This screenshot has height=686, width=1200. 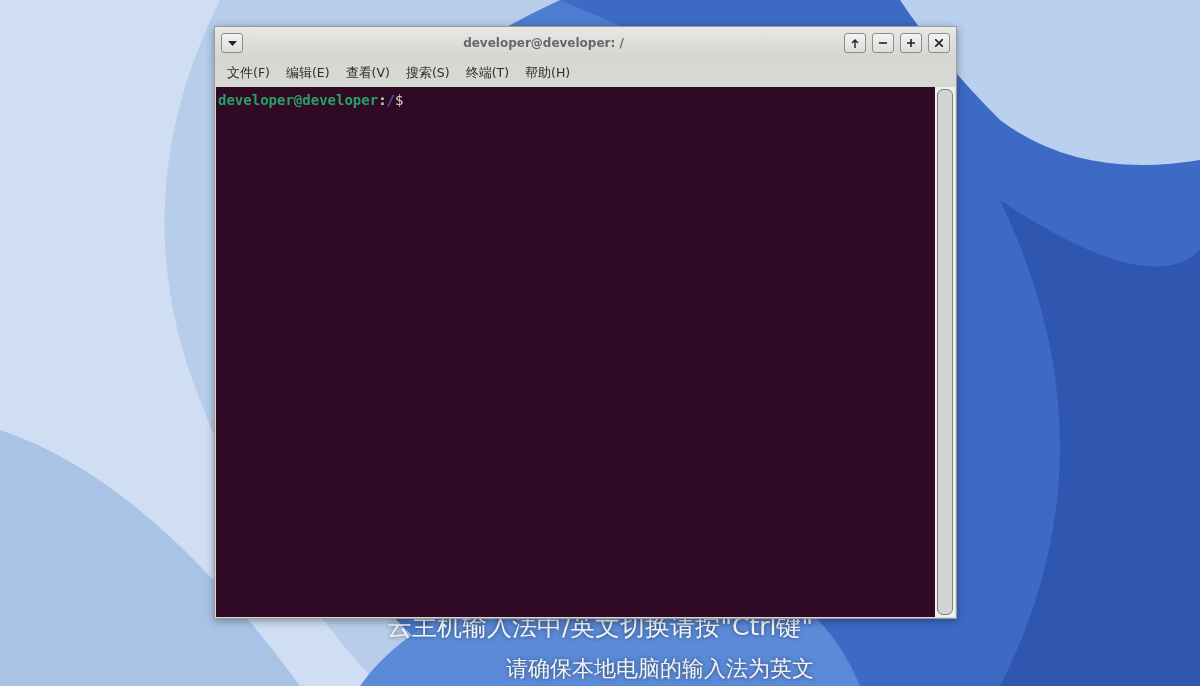 What do you see at coordinates (391, 100) in the screenshot?
I see `prompt-path: /` at bounding box center [391, 100].